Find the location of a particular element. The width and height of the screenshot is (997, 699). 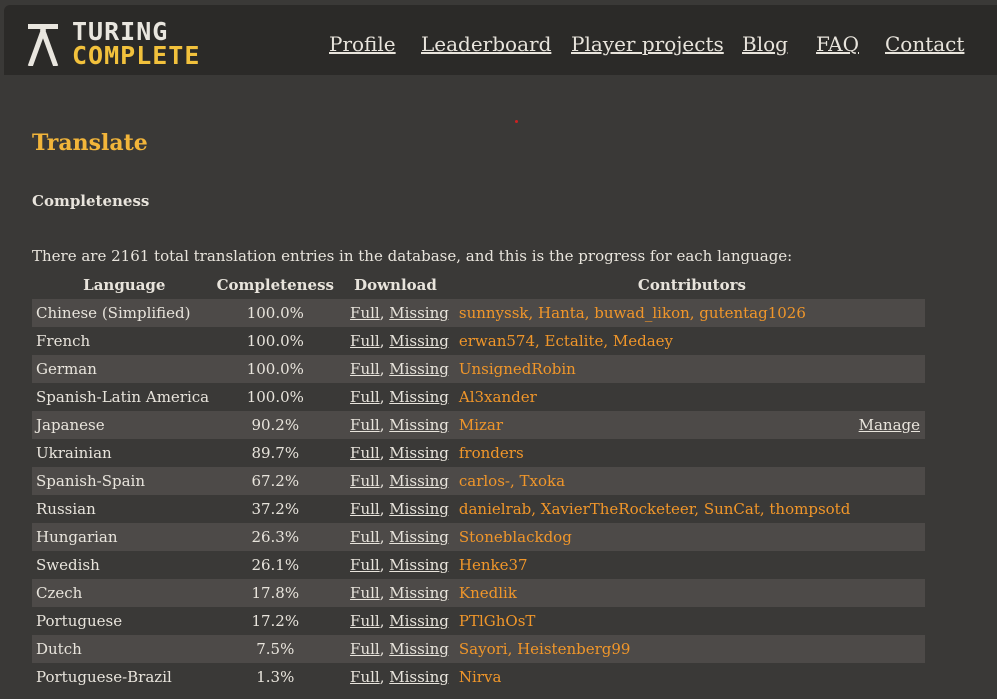

contributors-cell: fronders is located at coordinates (654, 453).